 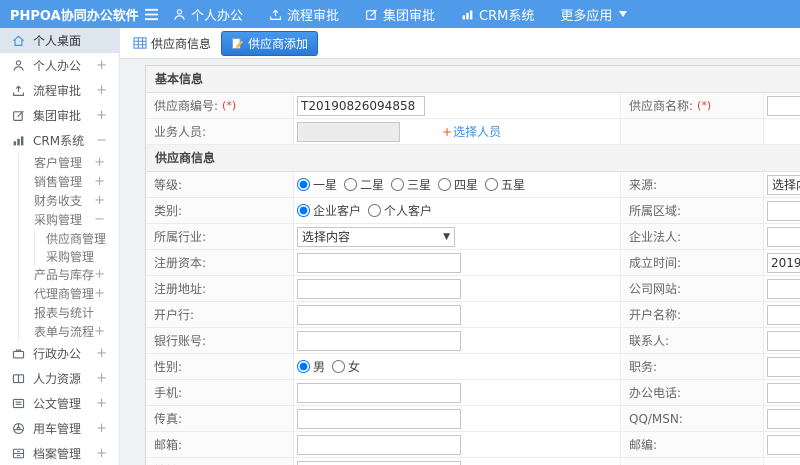 I want to click on sidebar-item-13: 报表与统计, so click(x=59, y=312).